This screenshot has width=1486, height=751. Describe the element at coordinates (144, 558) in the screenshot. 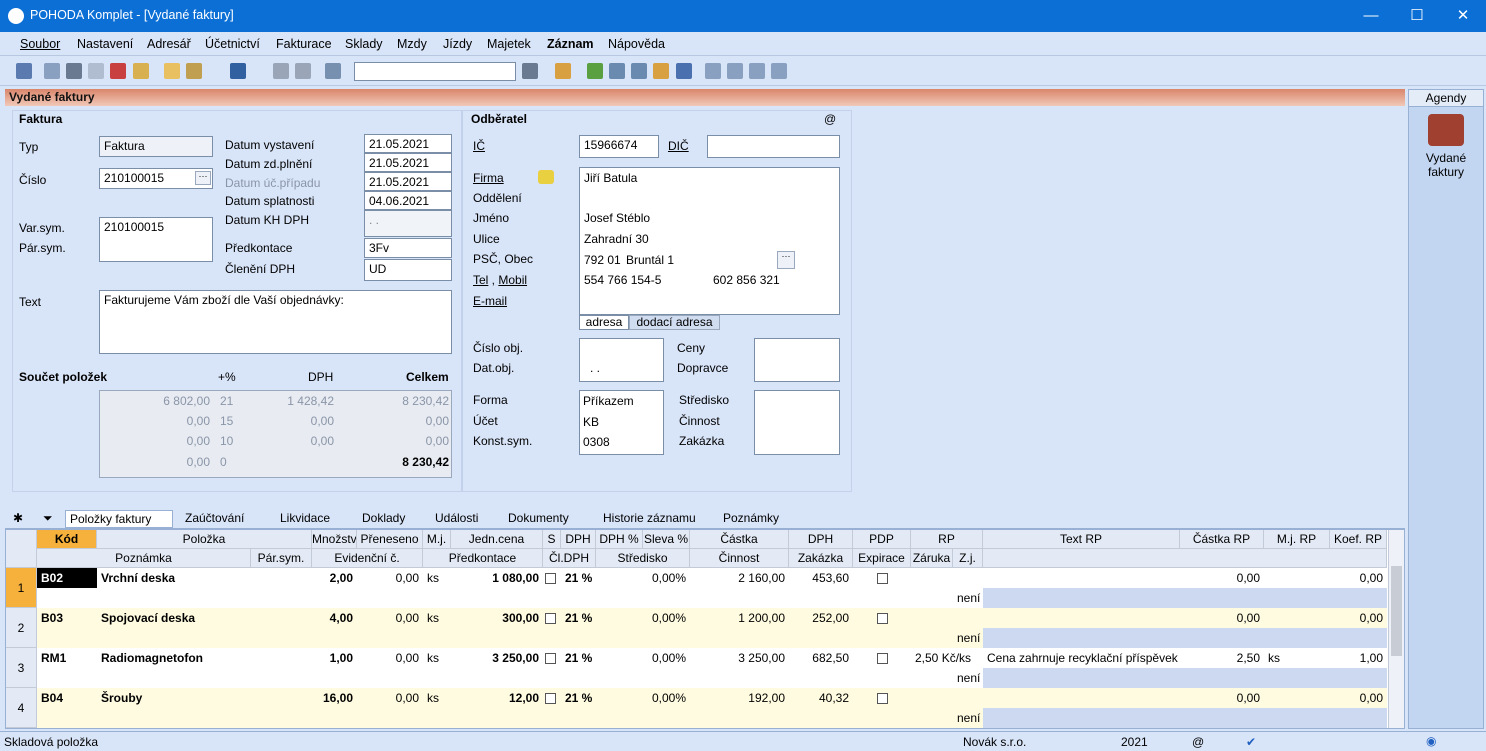

I see `grid-col2-0: Poznámka` at that location.